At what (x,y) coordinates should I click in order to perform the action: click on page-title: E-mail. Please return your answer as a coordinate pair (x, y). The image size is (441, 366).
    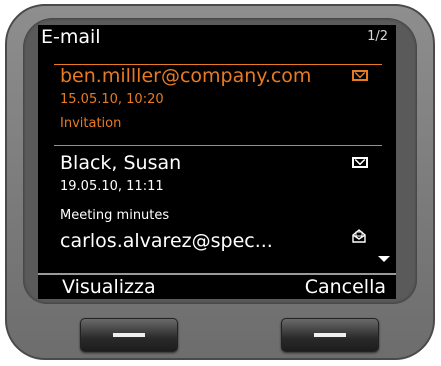
    Looking at the image, I should click on (71, 37).